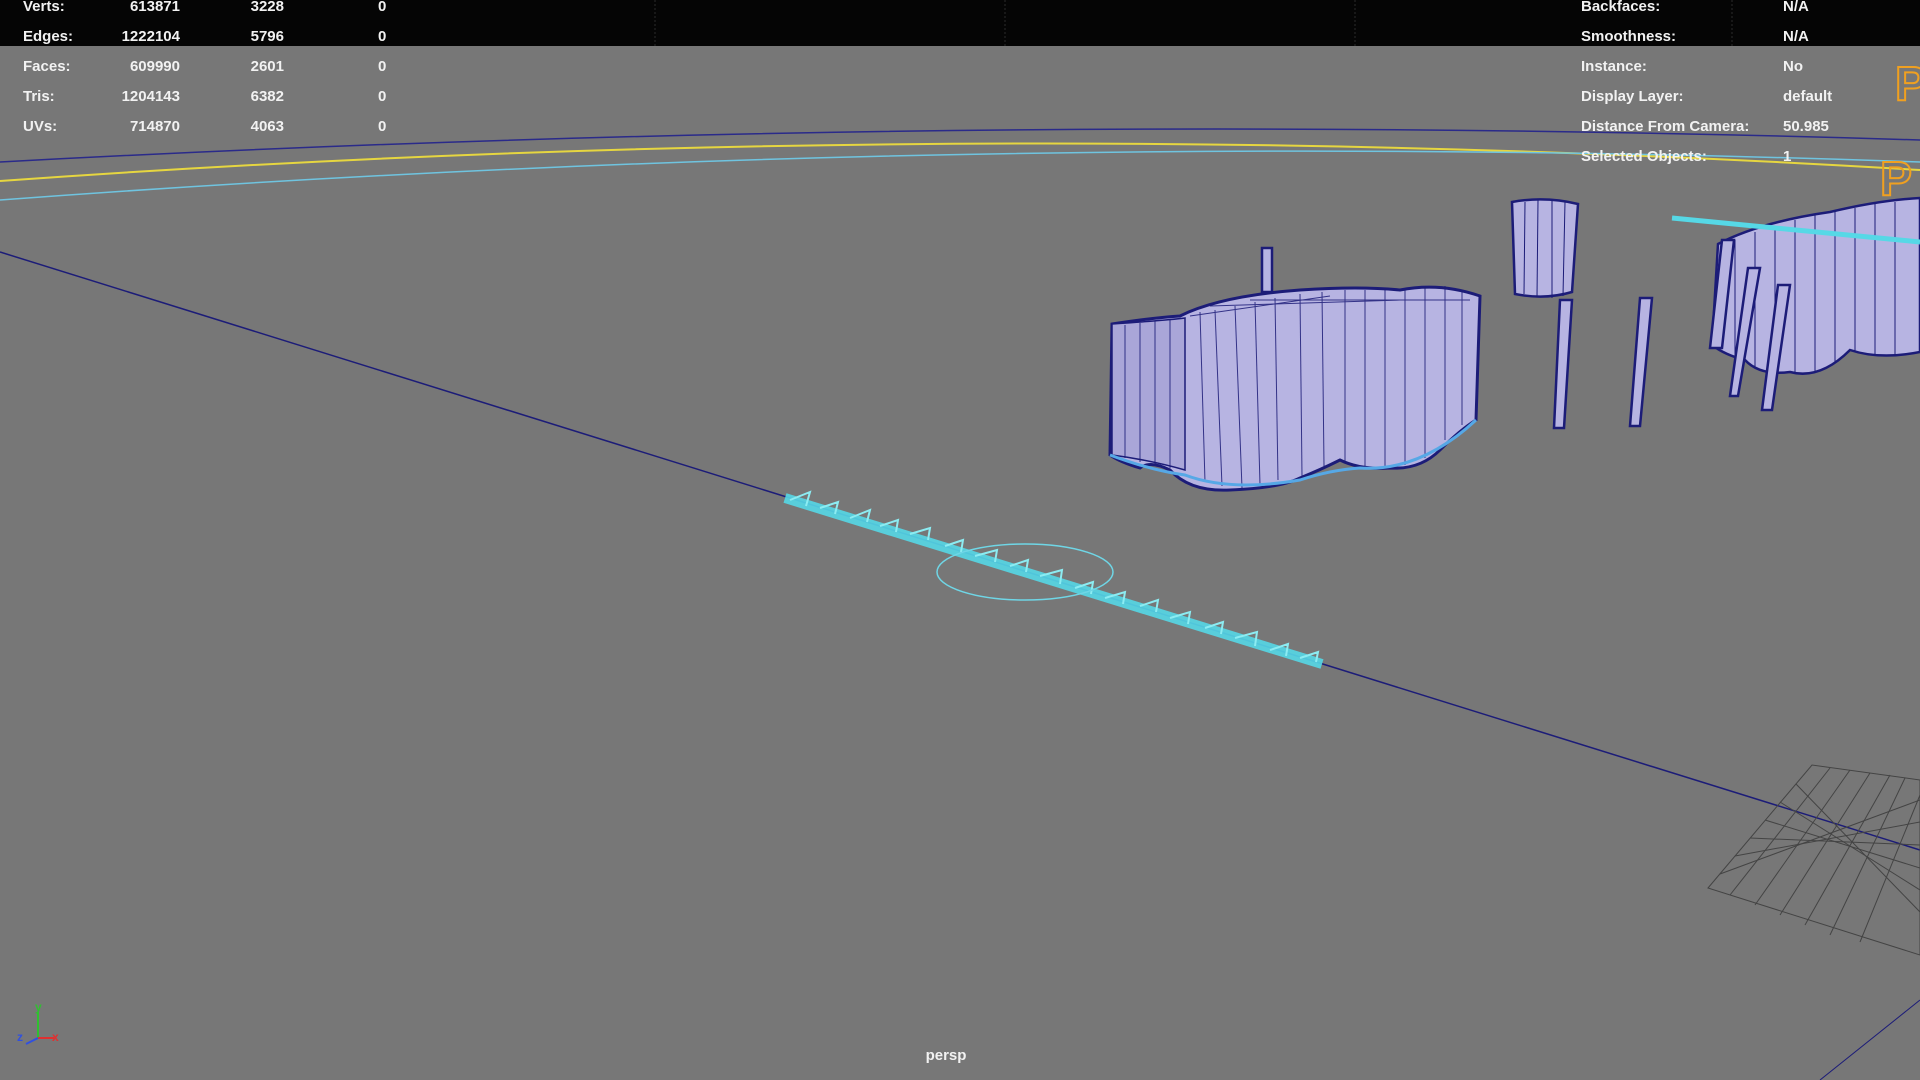 The image size is (1920, 1080). I want to click on mesh-main-block, so click(1295, 388).